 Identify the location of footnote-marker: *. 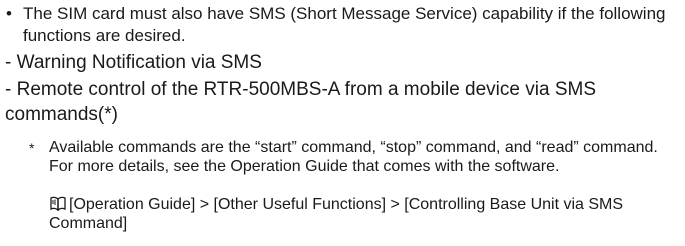
(32, 148).